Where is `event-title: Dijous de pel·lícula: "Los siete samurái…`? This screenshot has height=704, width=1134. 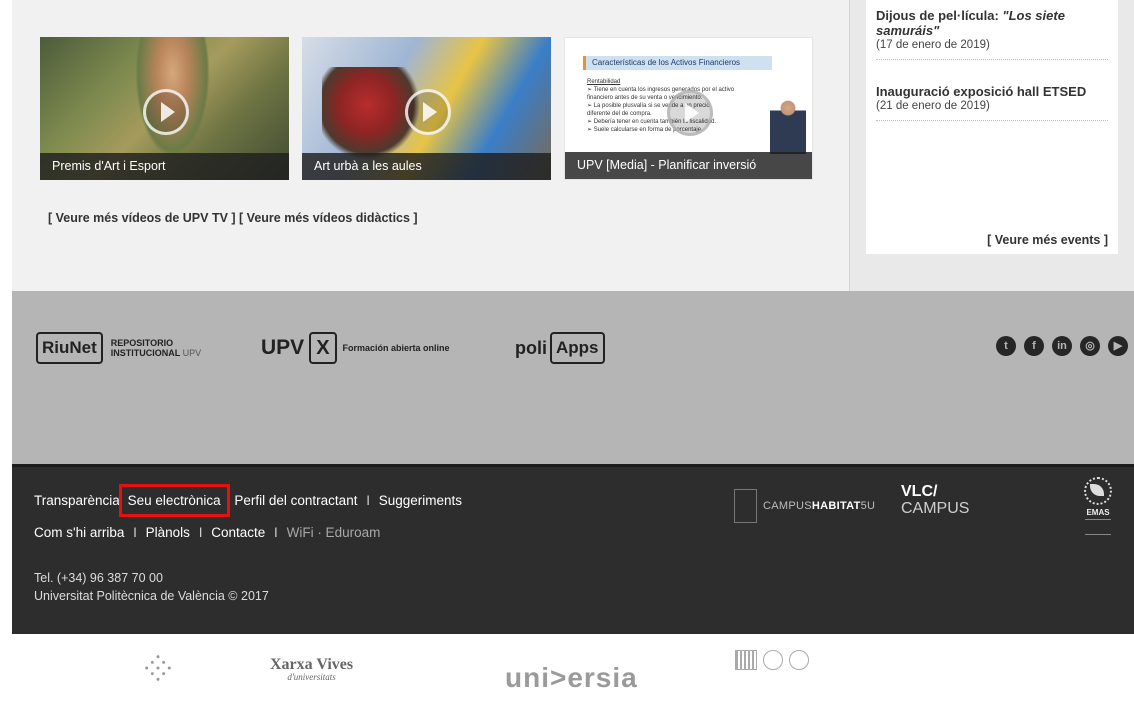
event-title: Dijous de pel·lícula: "Los siete samurái… is located at coordinates (992, 23).